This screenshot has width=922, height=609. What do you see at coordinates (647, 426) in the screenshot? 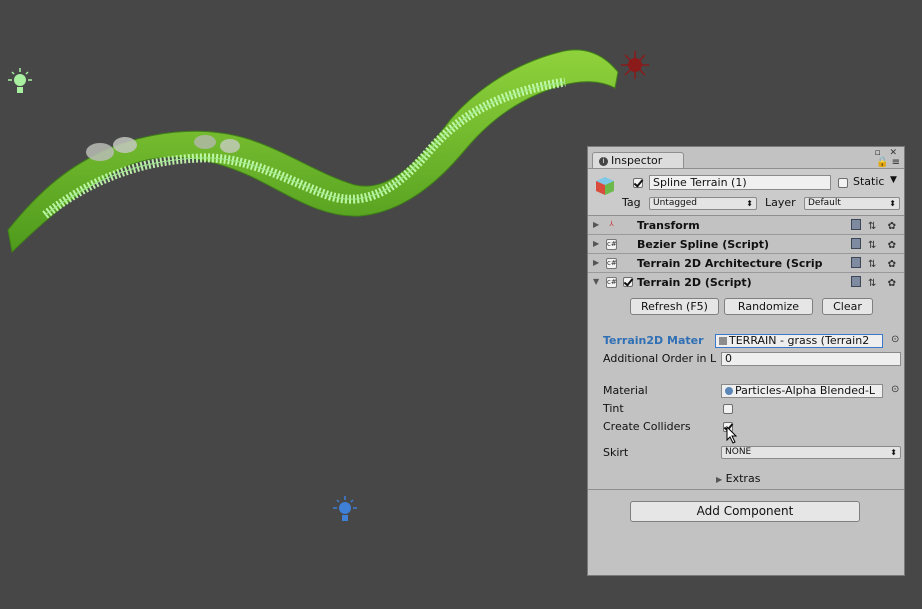
I see `create-colliders-label: Create Colliders` at bounding box center [647, 426].